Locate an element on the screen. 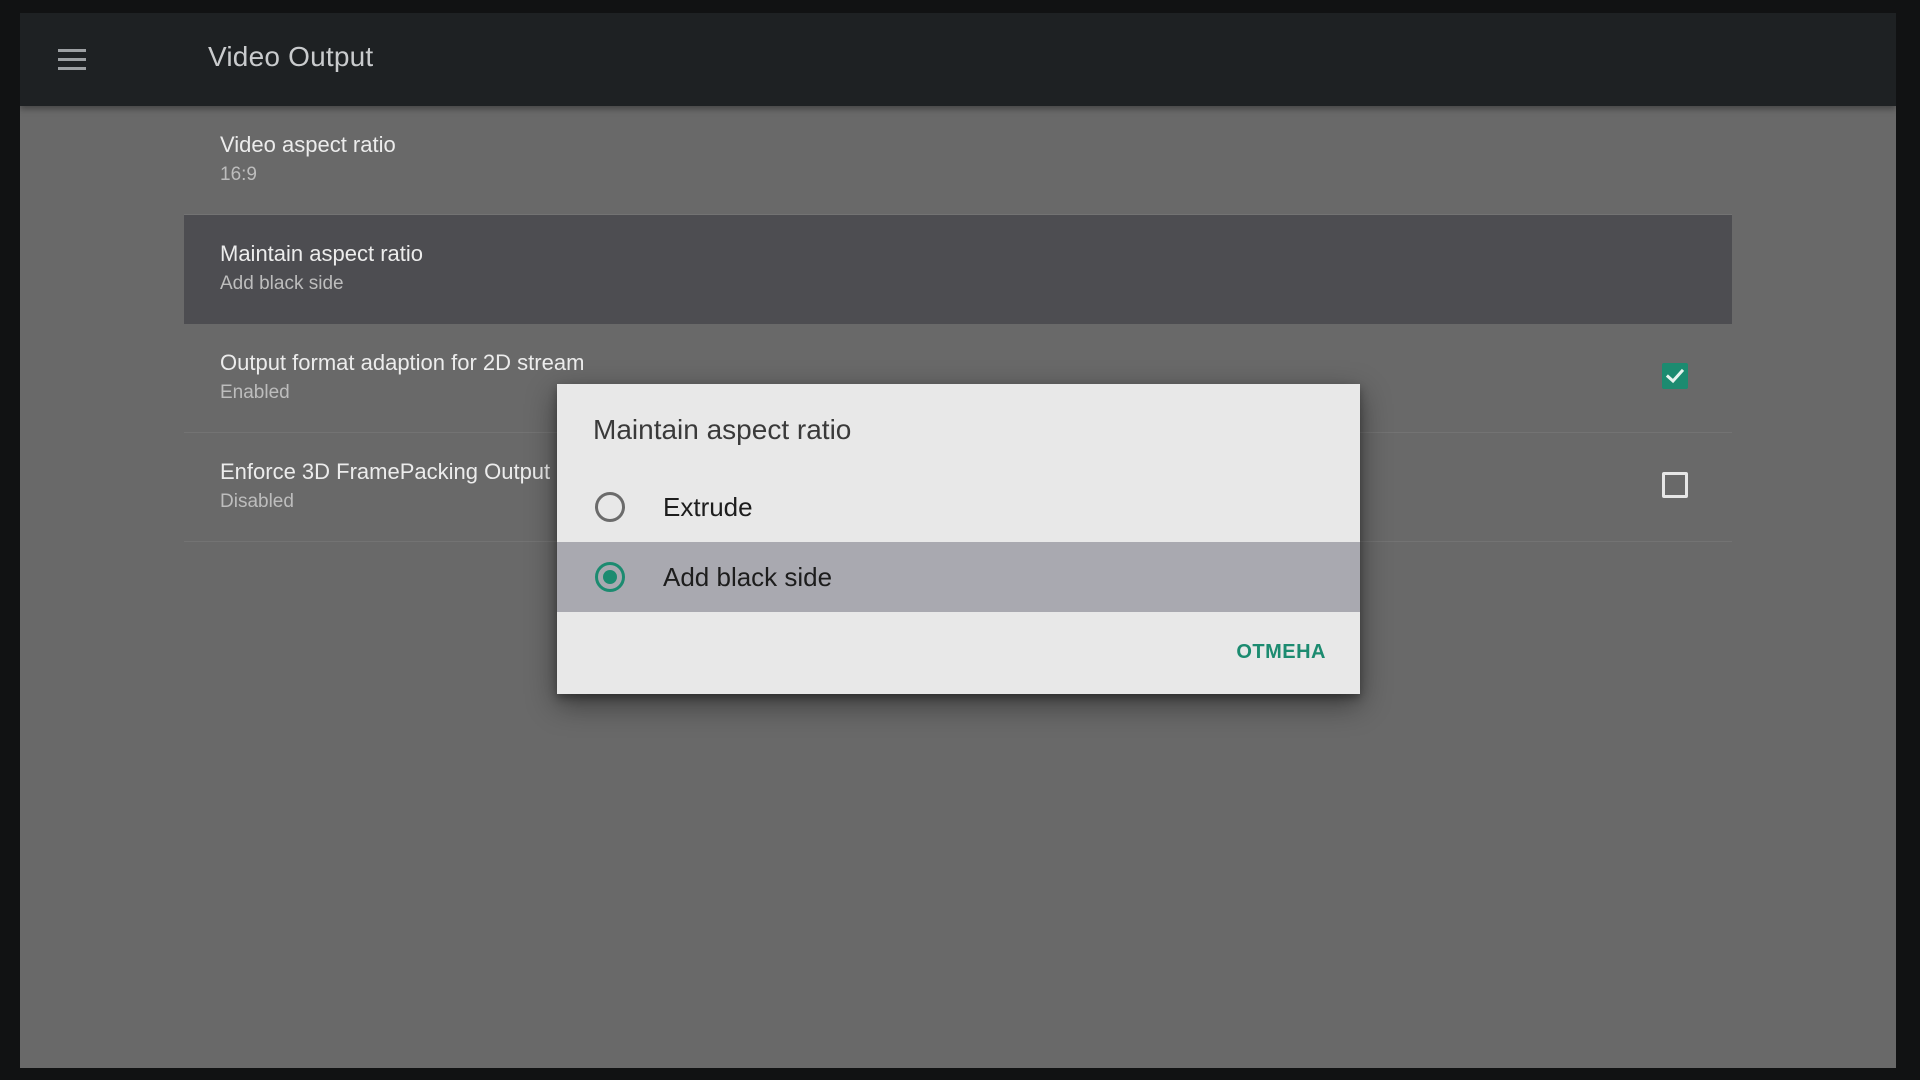 This screenshot has height=1080, width=1920. checkbox-unchecked-icon is located at coordinates (1675, 485).